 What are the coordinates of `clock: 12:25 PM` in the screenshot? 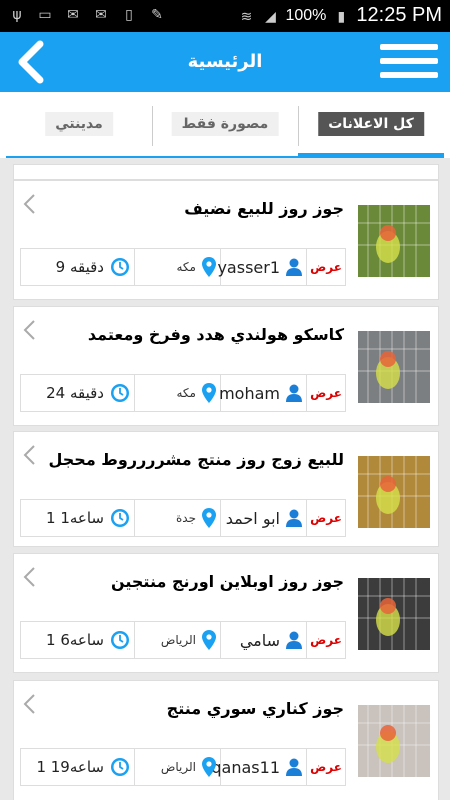 It's located at (399, 15).